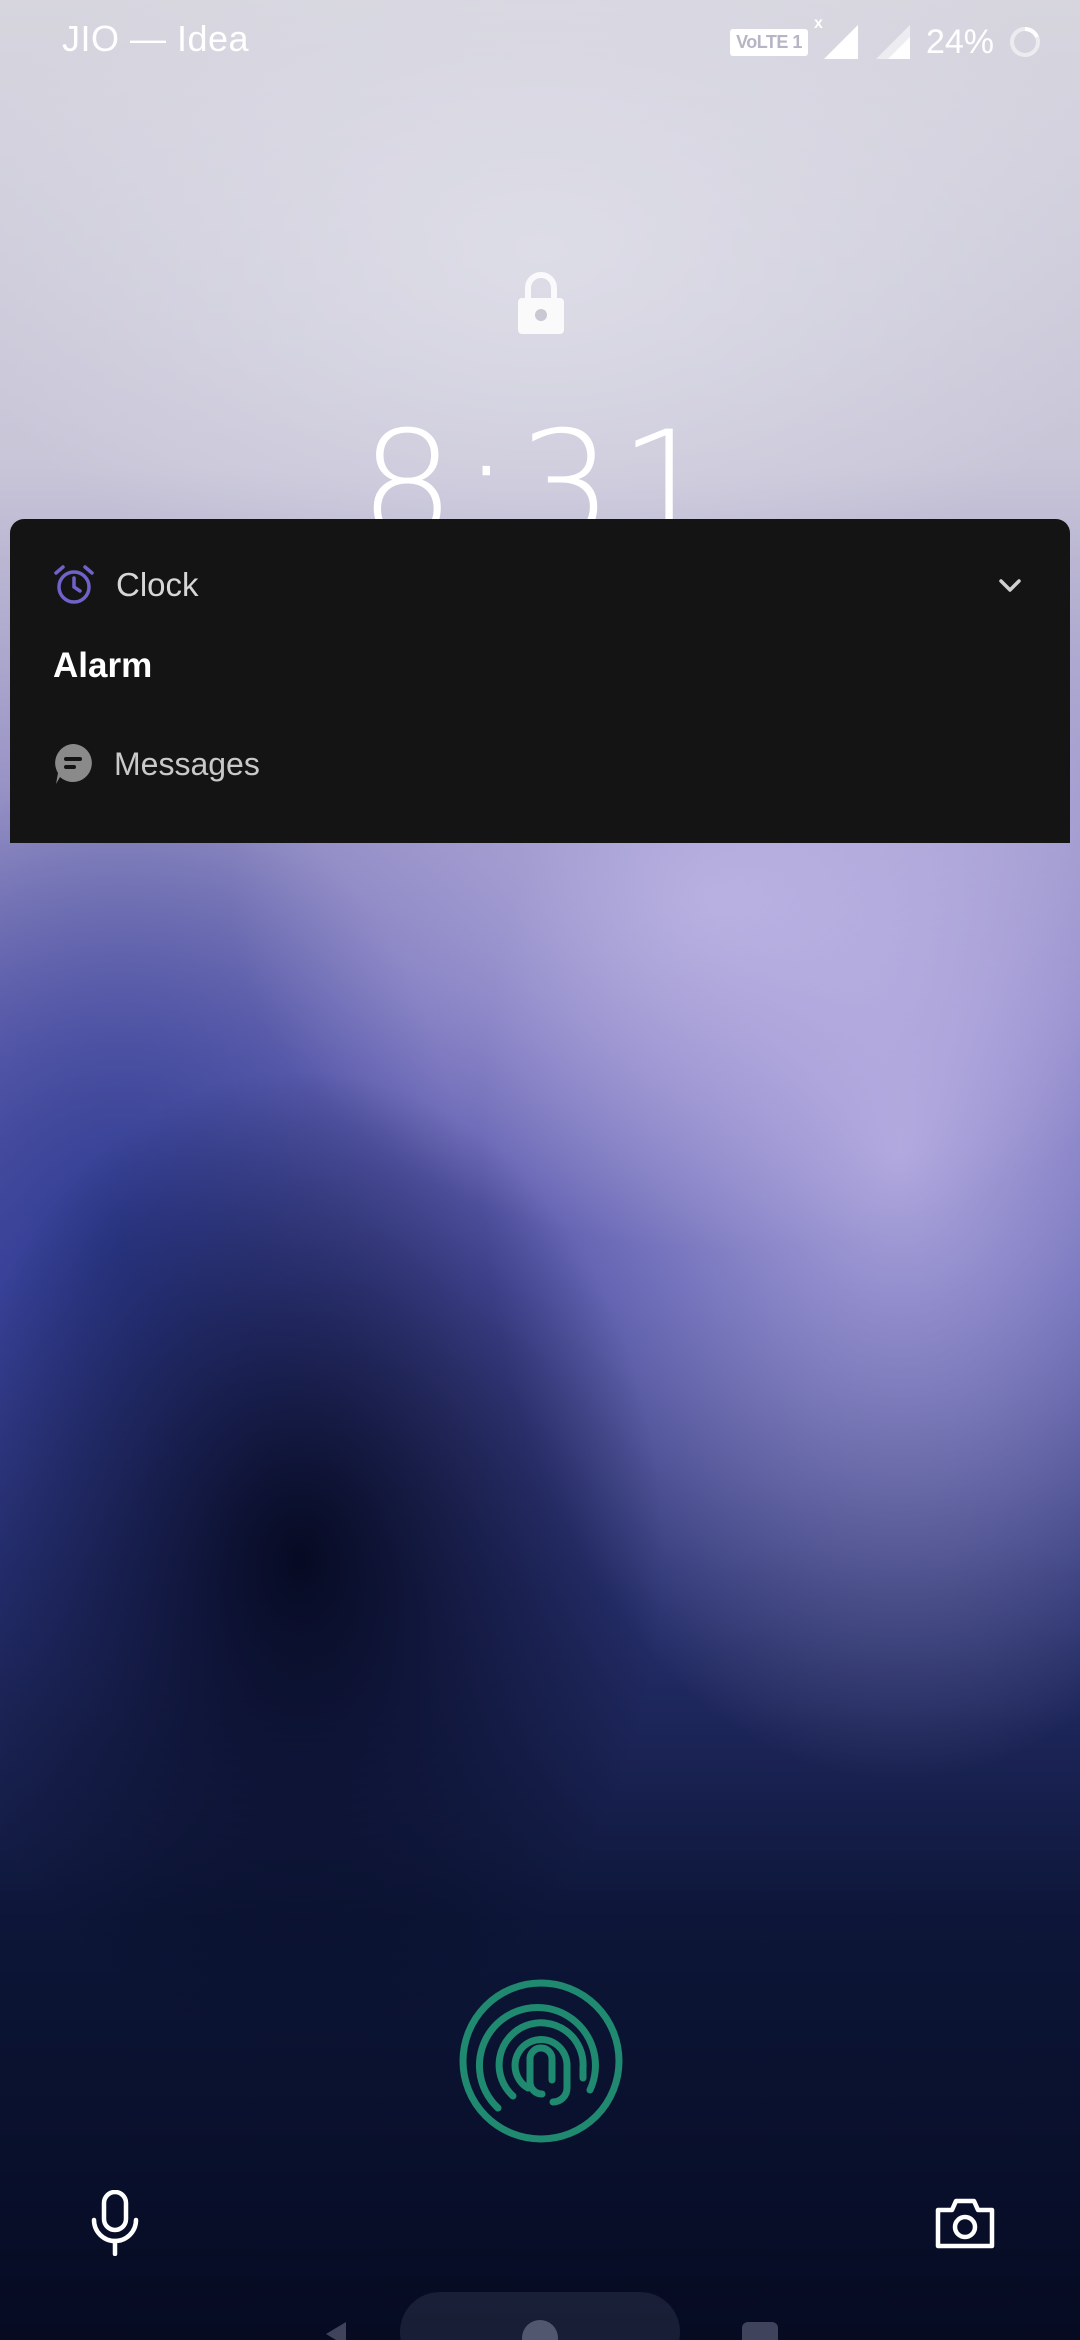 The height and width of the screenshot is (2340, 1080). Describe the element at coordinates (541, 303) in the screenshot. I see `lock-icon` at that location.